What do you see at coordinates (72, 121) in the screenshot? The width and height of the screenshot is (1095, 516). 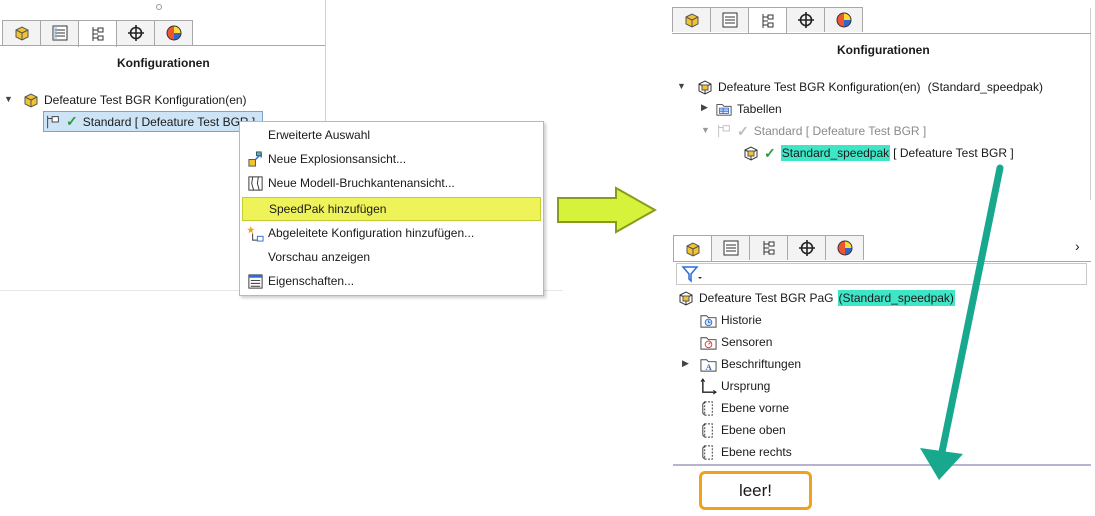 I see `active-check-icon: ✓` at bounding box center [72, 121].